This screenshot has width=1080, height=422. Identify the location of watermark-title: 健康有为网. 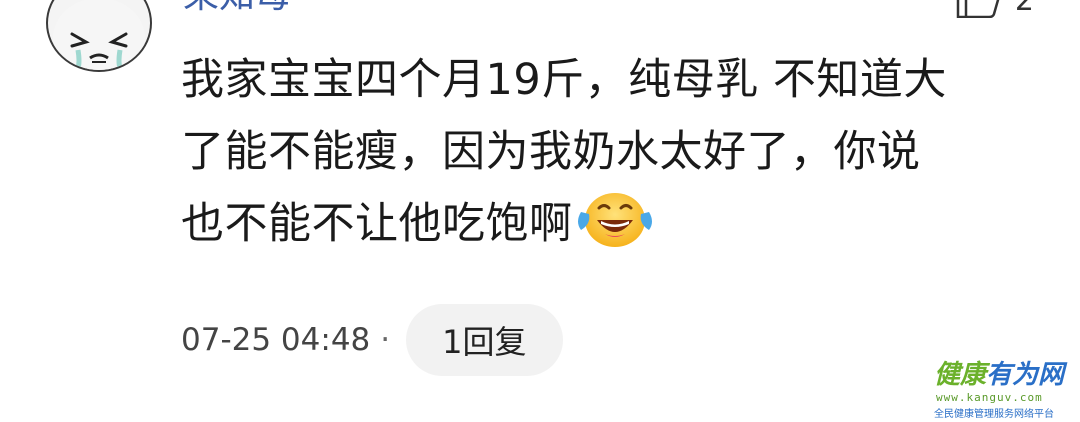
(999, 375).